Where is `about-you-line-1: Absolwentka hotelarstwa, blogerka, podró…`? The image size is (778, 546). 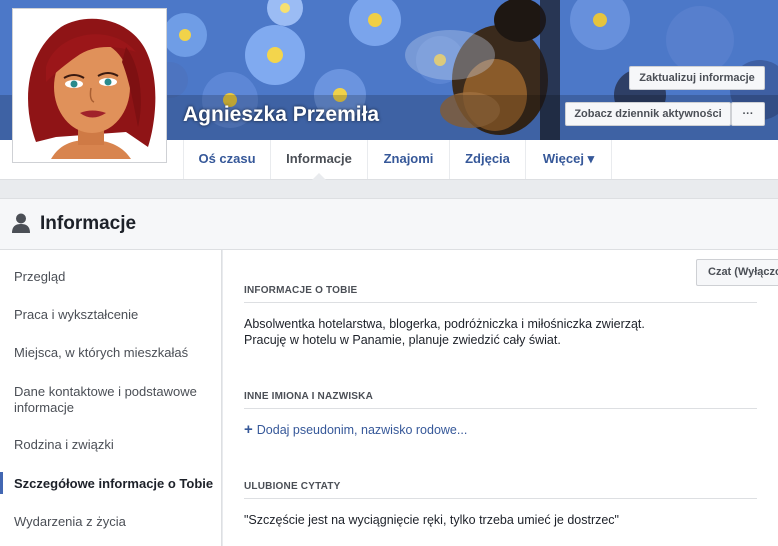 about-you-line-1: Absolwentka hotelarstwa, blogerka, podró… is located at coordinates (444, 324).